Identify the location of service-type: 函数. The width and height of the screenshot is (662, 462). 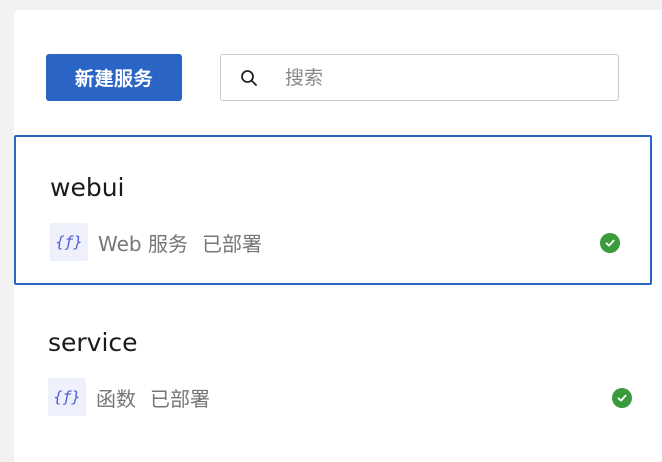
(116, 398).